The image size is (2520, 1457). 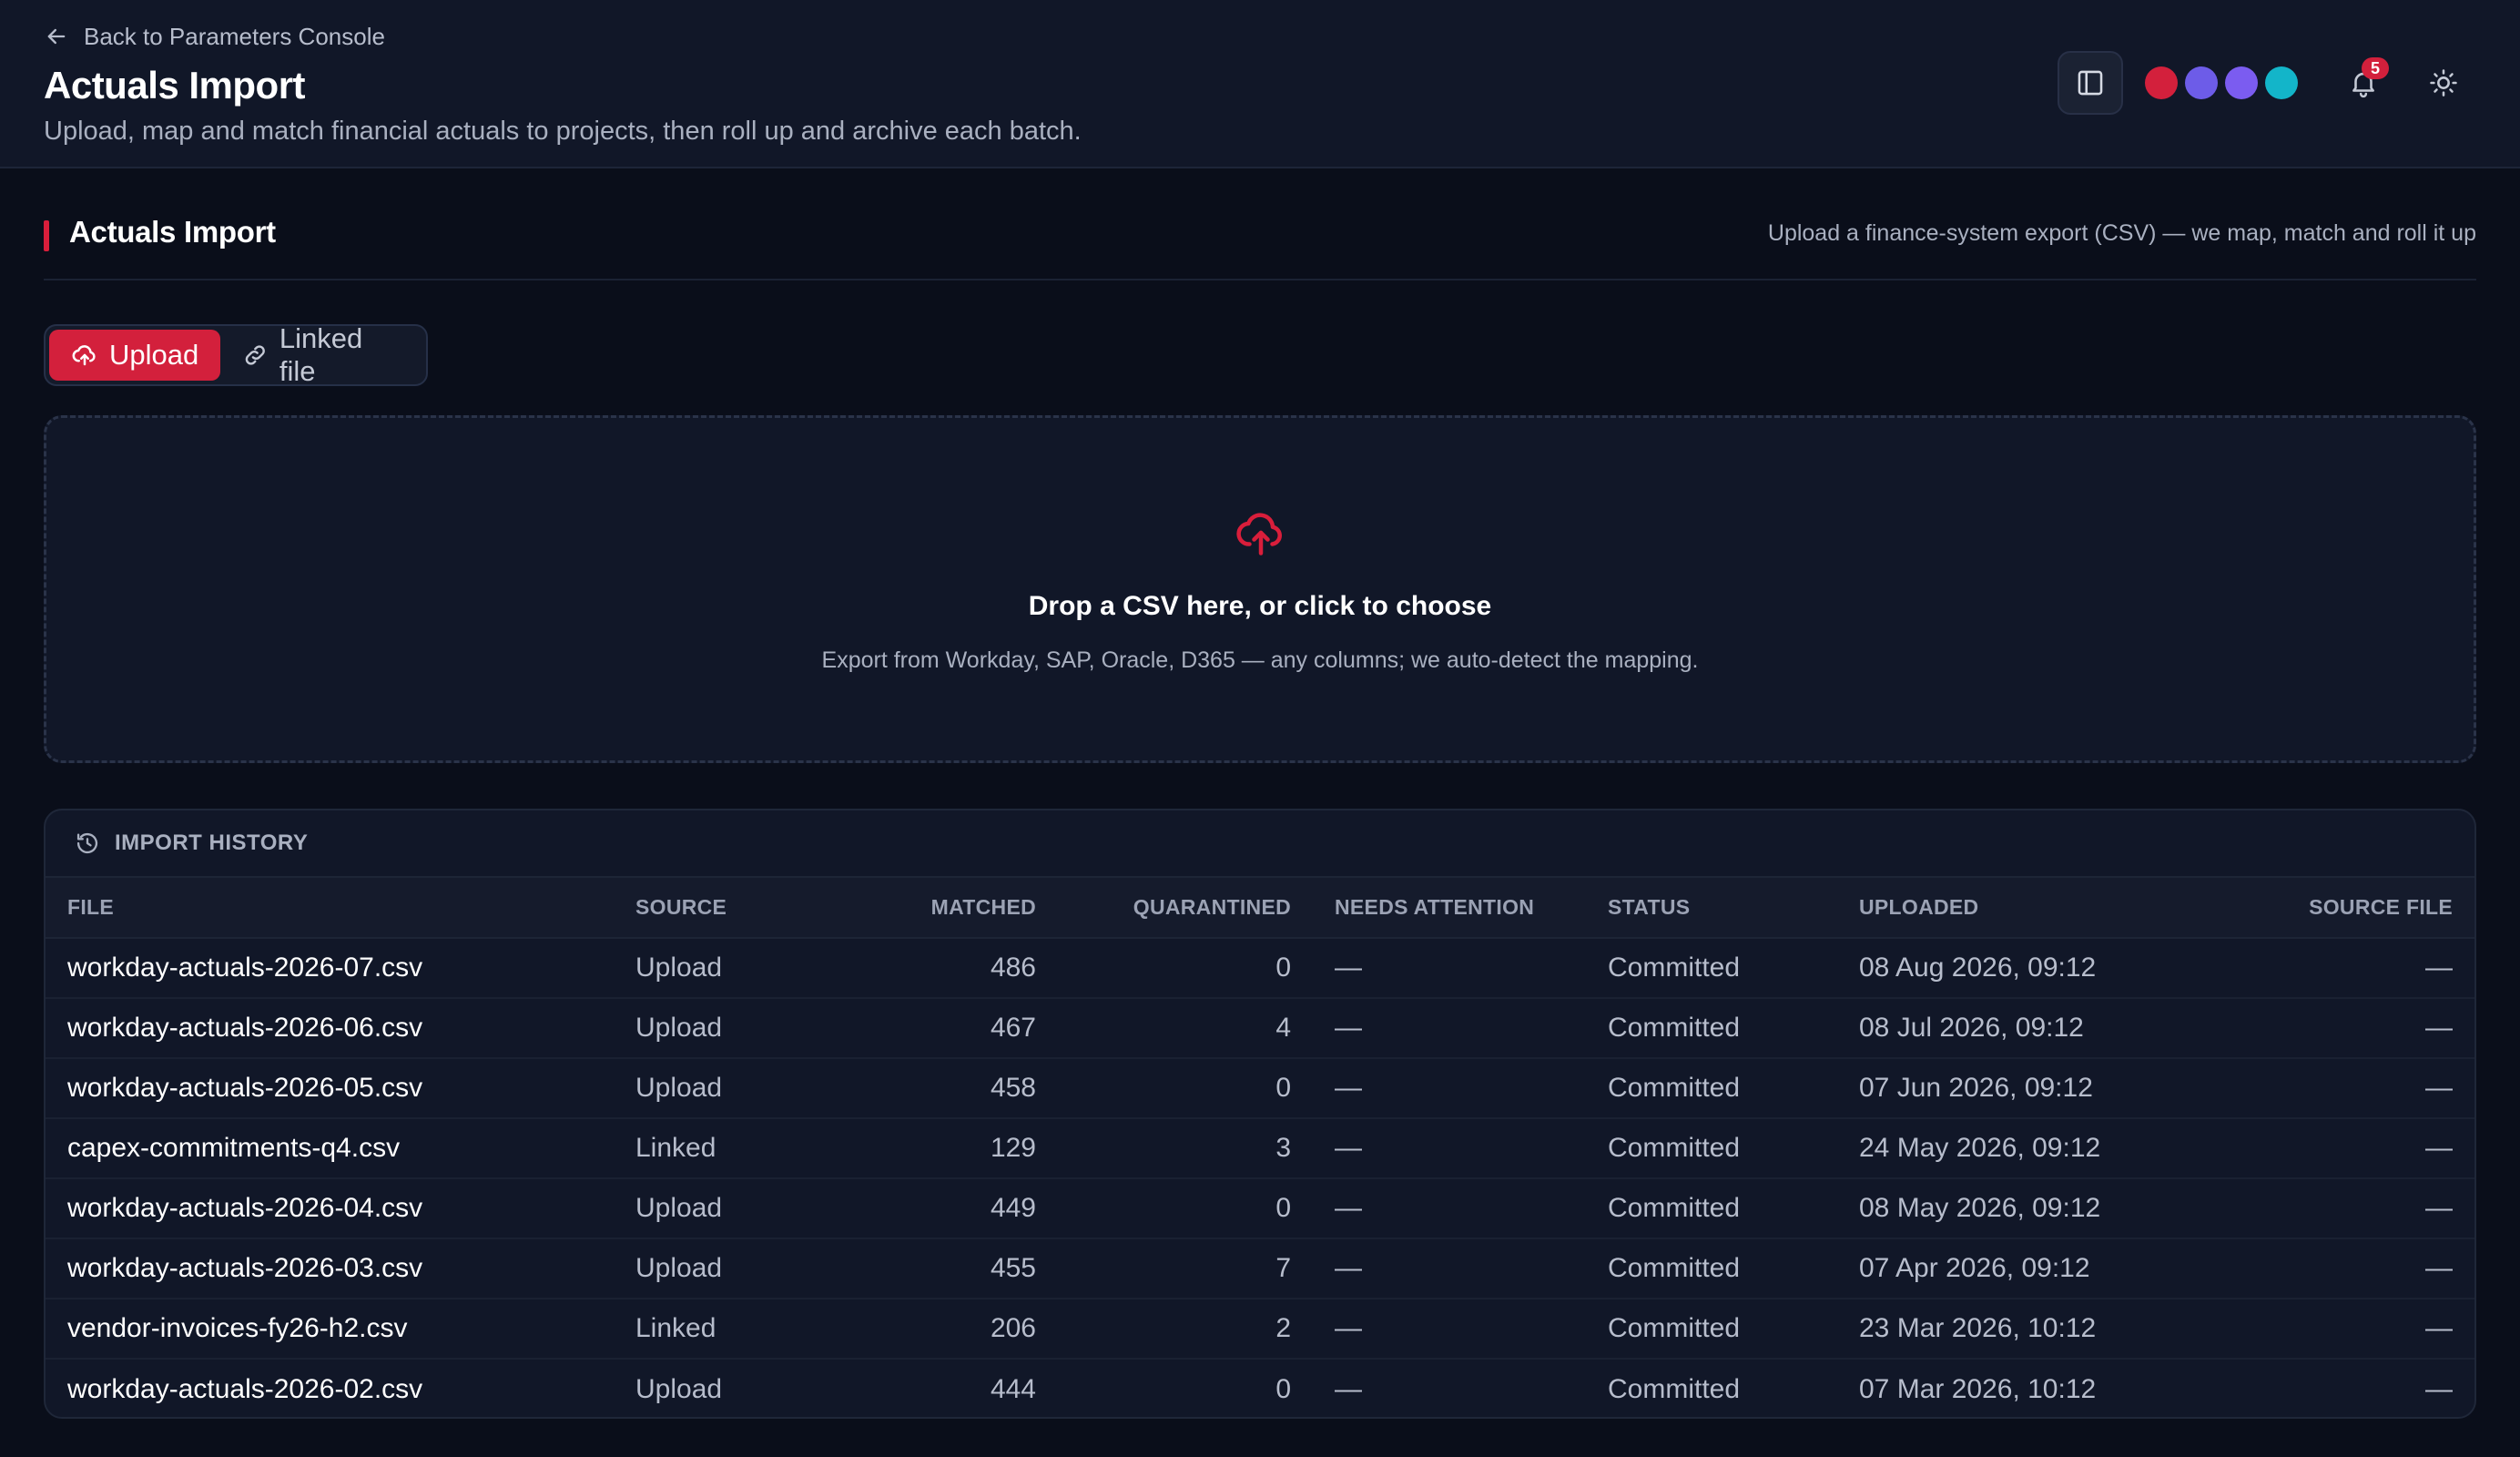 What do you see at coordinates (234, 36) in the screenshot?
I see `back-link-label: Back to Parameters Console` at bounding box center [234, 36].